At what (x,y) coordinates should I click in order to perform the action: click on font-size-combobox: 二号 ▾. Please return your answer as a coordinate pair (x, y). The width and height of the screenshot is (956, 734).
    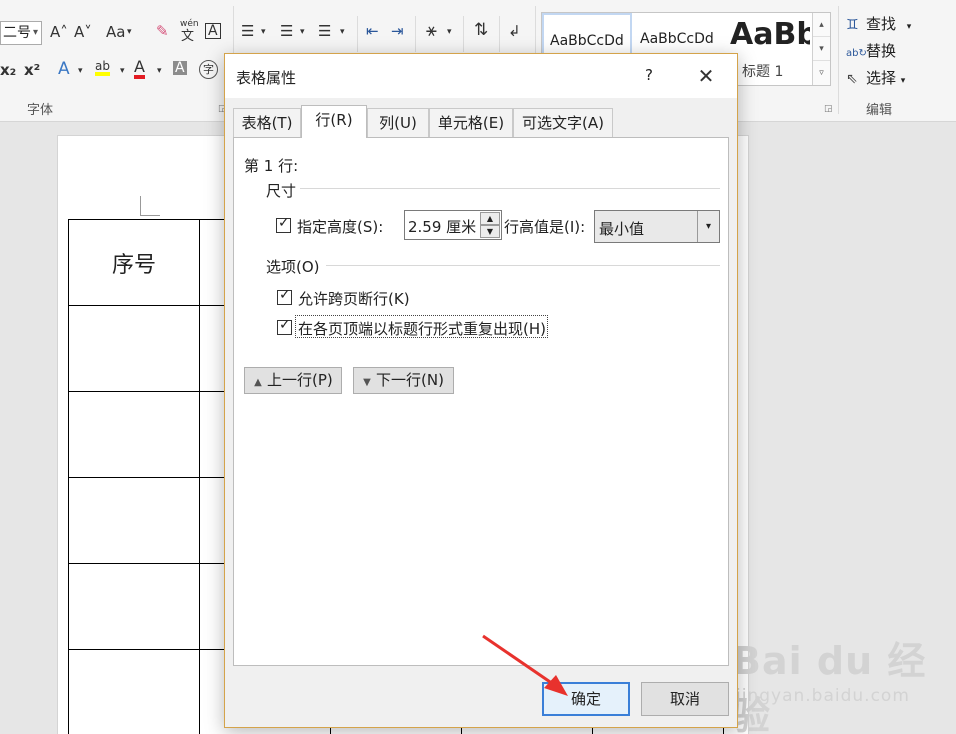
    Looking at the image, I should click on (21, 33).